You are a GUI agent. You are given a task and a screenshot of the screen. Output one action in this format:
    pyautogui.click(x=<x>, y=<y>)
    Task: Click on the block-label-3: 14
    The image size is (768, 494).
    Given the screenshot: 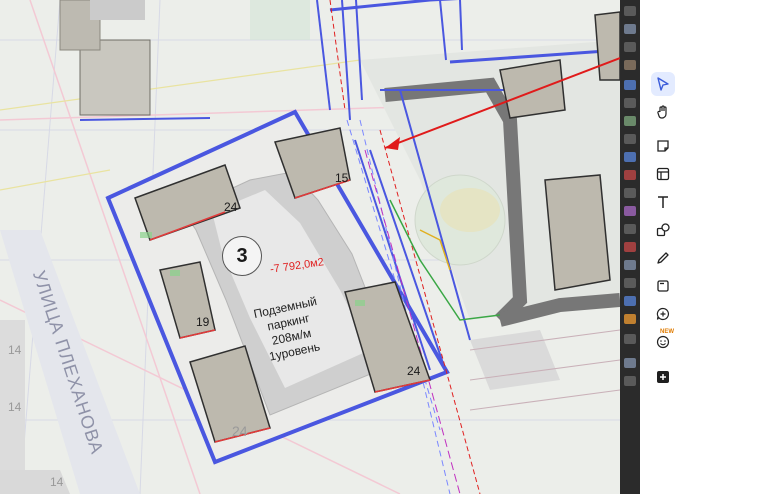 What is the action you would take?
    pyautogui.click(x=57, y=482)
    